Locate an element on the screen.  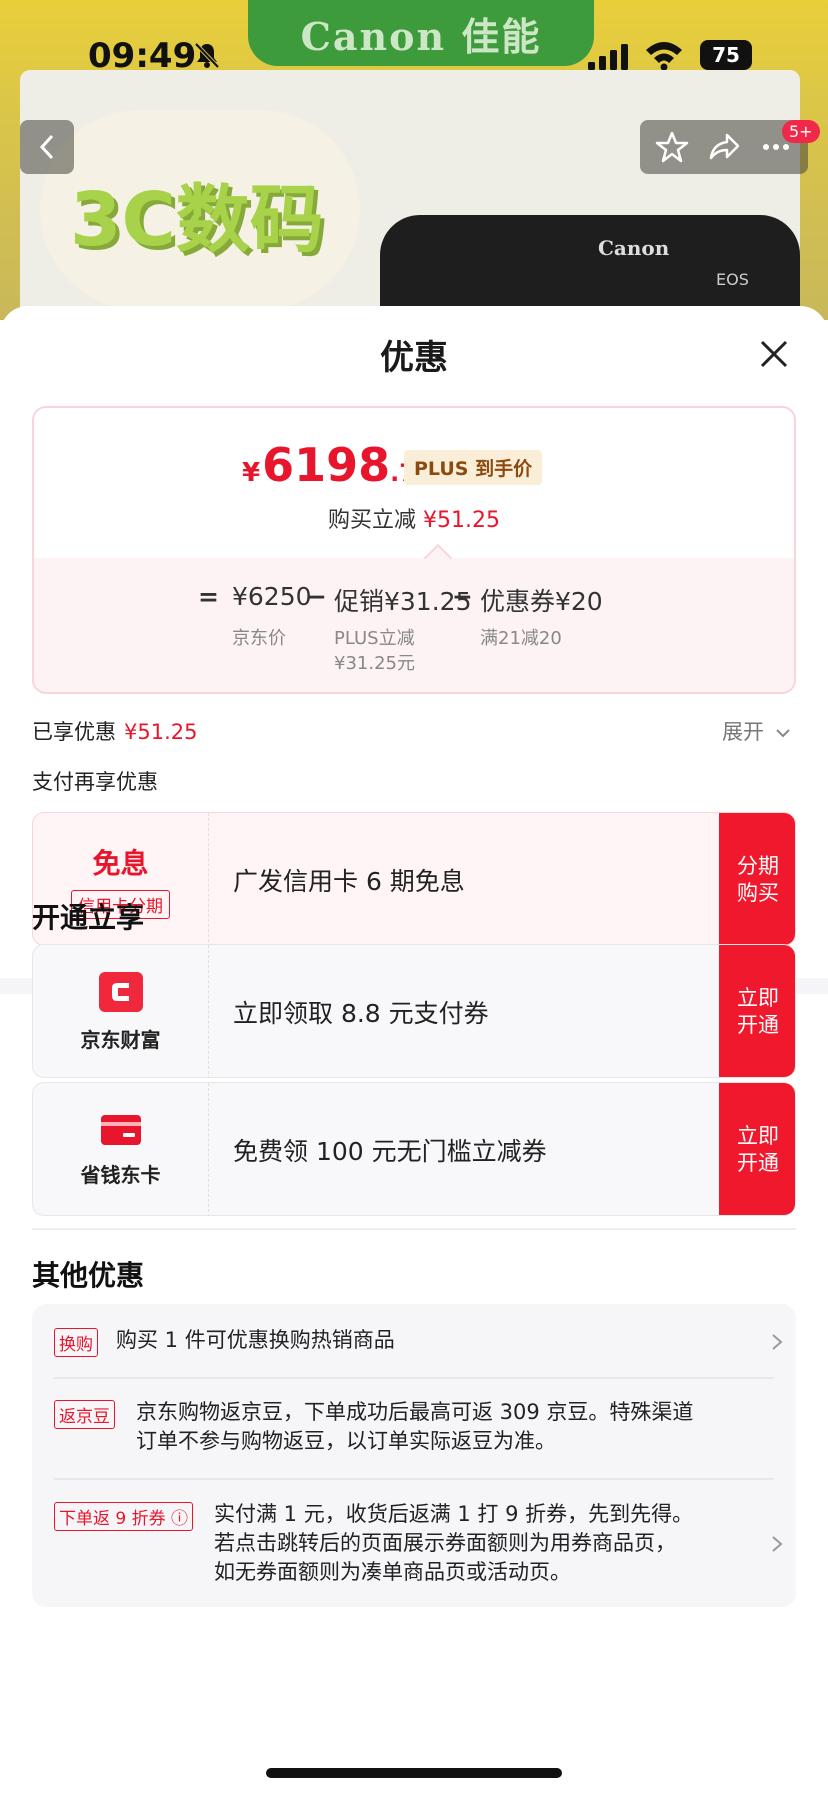
enjoyed-discount: 已享优惠 ¥51.25 is located at coordinates (114, 731).